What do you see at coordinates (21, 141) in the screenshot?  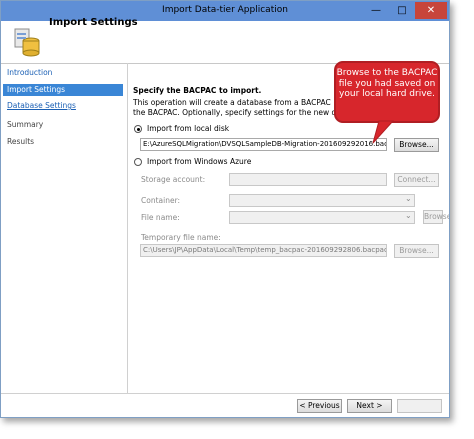 I see `nav-item-results: Results` at bounding box center [21, 141].